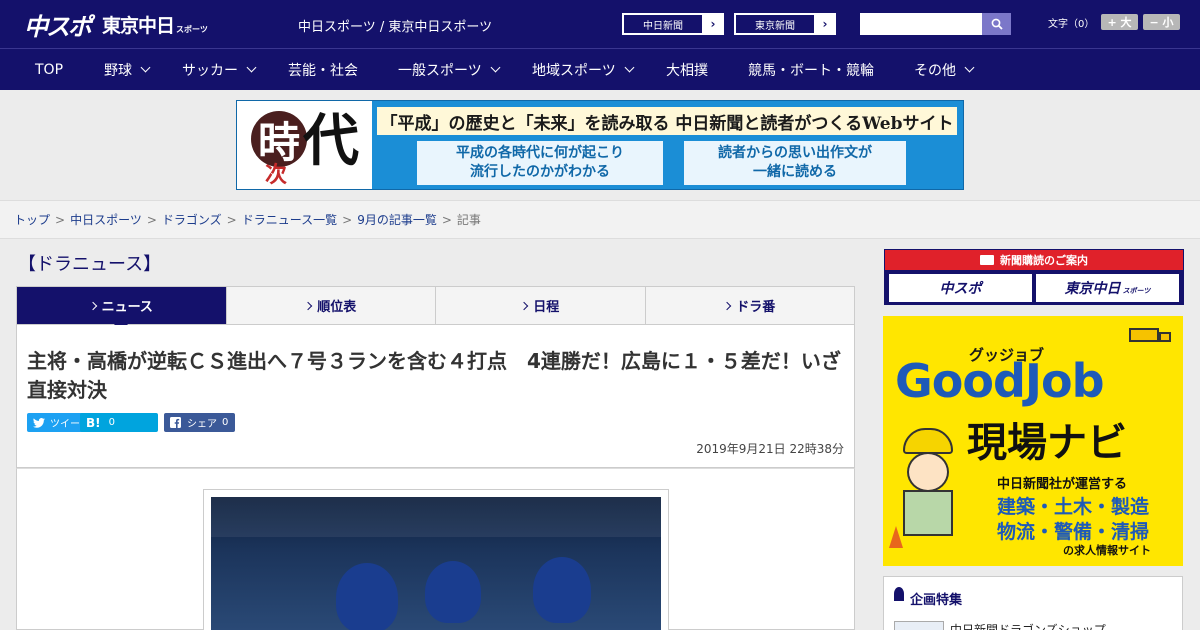 The image size is (1200, 630). What do you see at coordinates (770, 449) in the screenshot?
I see `article-date: 2019年9月21日 22時38分` at bounding box center [770, 449].